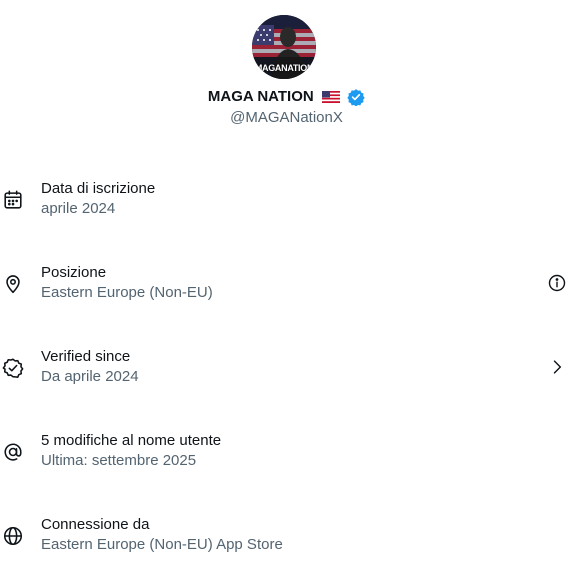  What do you see at coordinates (356, 97) in the screenshot?
I see `verified-badge-icon` at bounding box center [356, 97].